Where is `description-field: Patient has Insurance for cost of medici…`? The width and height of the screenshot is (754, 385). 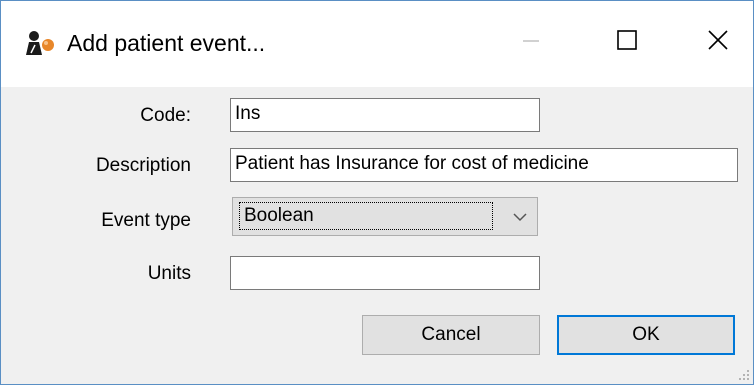
description-field: Patient has Insurance for cost of medici… is located at coordinates (484, 165).